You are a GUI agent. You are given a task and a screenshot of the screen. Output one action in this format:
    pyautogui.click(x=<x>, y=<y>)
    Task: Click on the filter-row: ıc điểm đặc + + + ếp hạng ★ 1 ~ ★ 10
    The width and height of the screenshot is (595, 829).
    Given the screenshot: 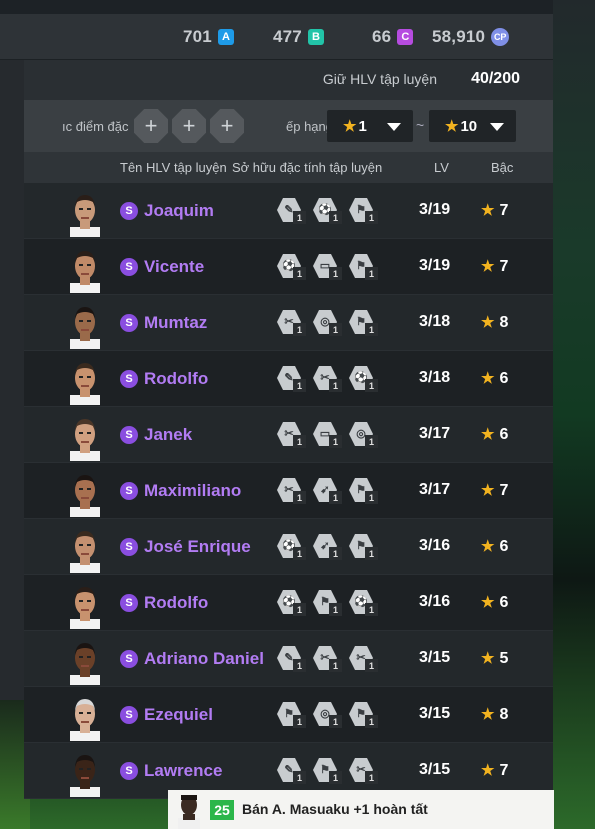 What is the action you would take?
    pyautogui.click(x=288, y=126)
    